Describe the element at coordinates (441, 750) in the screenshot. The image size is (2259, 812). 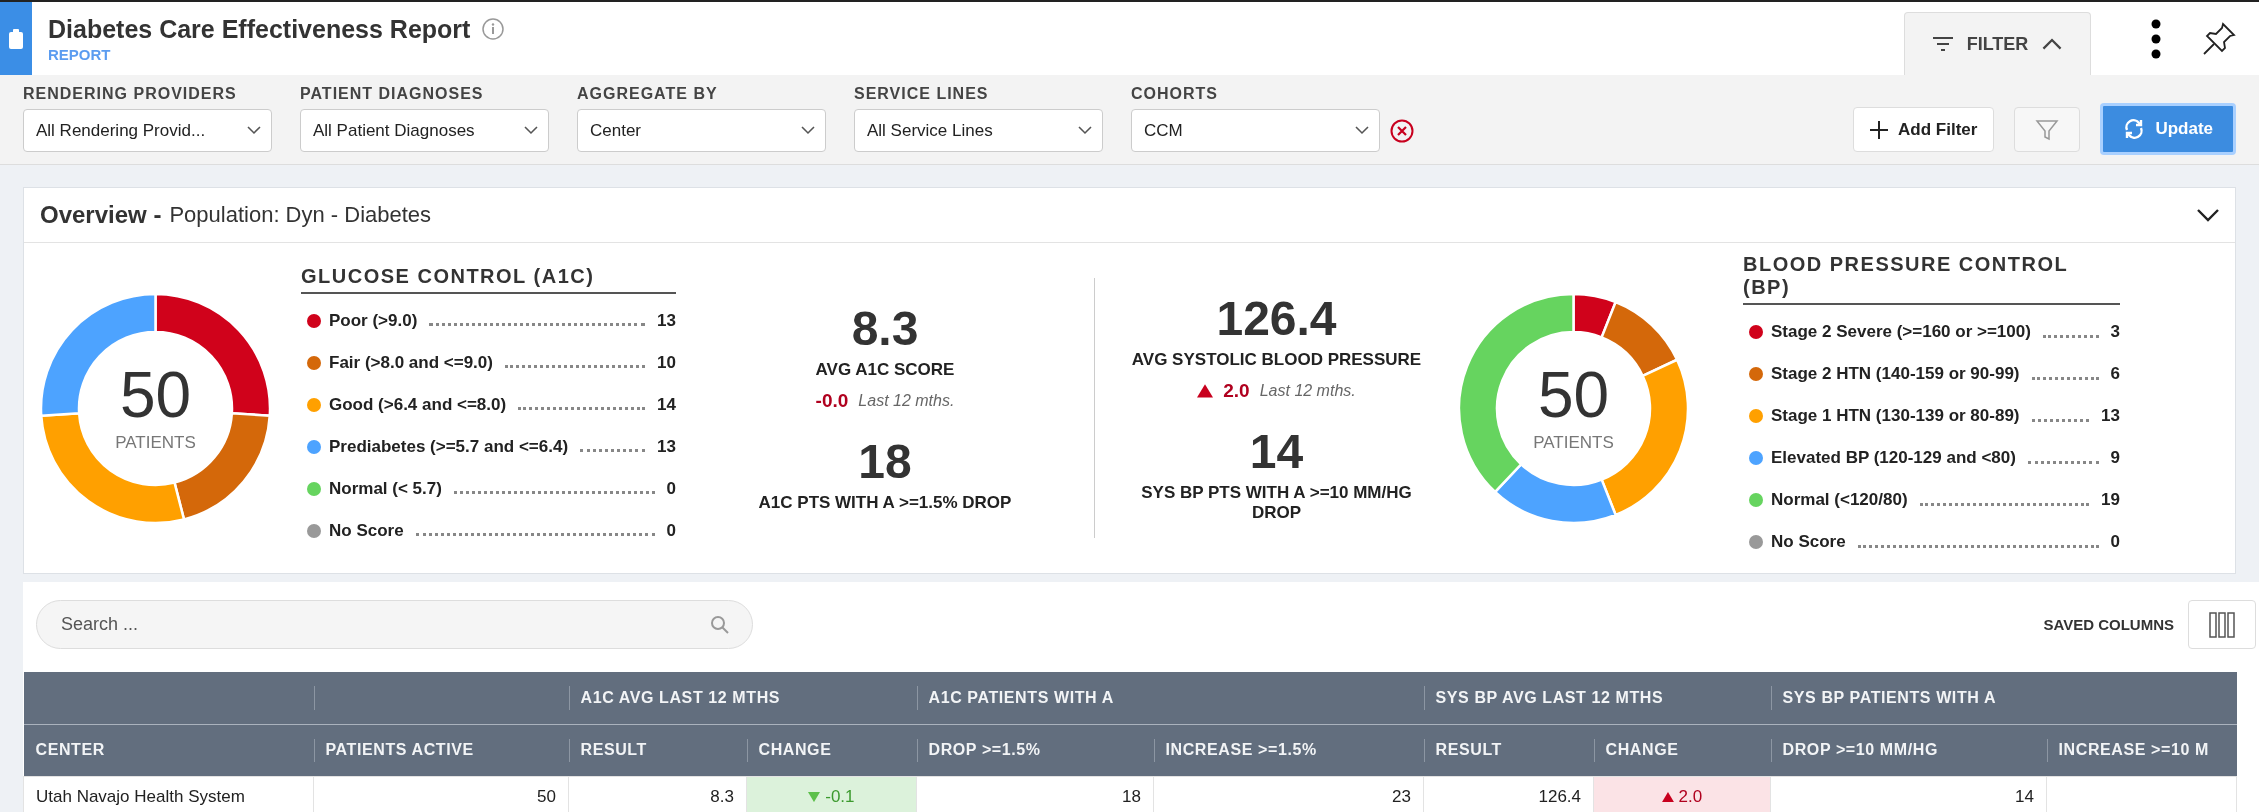
I see `column-header: PATIENTS ACTIVE` at that location.